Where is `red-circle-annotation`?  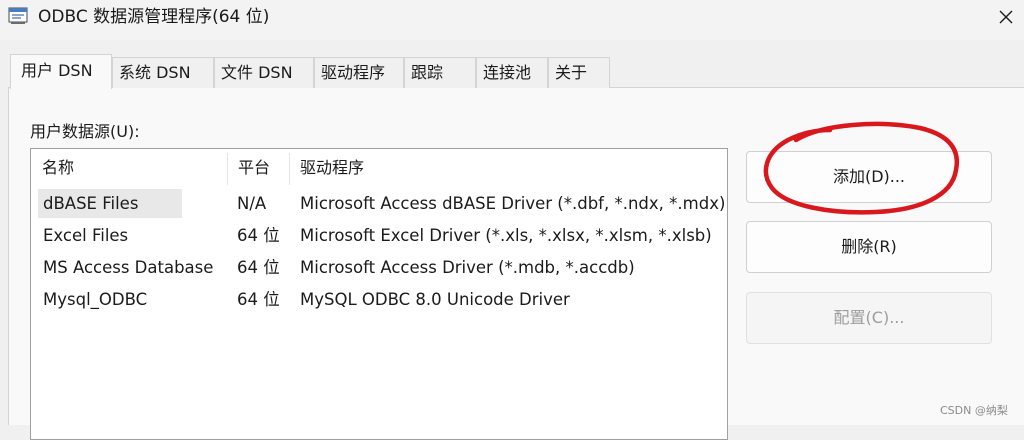
red-circle-annotation is located at coordinates (861, 168).